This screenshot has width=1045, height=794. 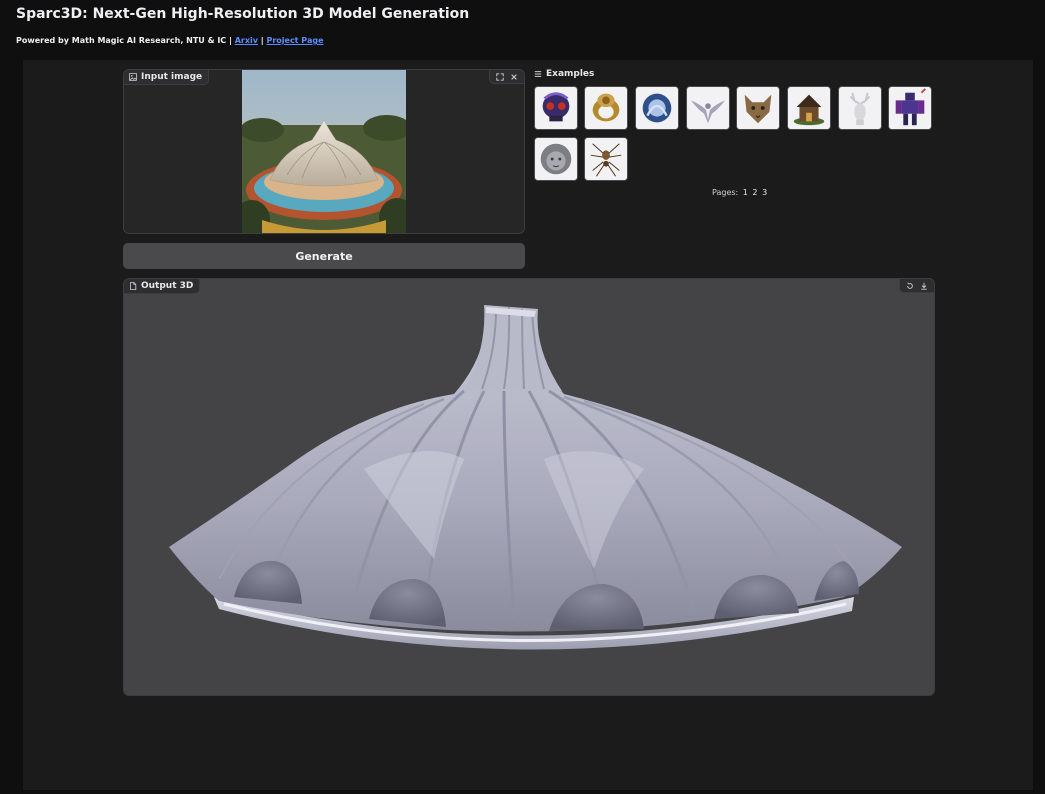 What do you see at coordinates (910, 285) in the screenshot?
I see `reset-icon` at bounding box center [910, 285].